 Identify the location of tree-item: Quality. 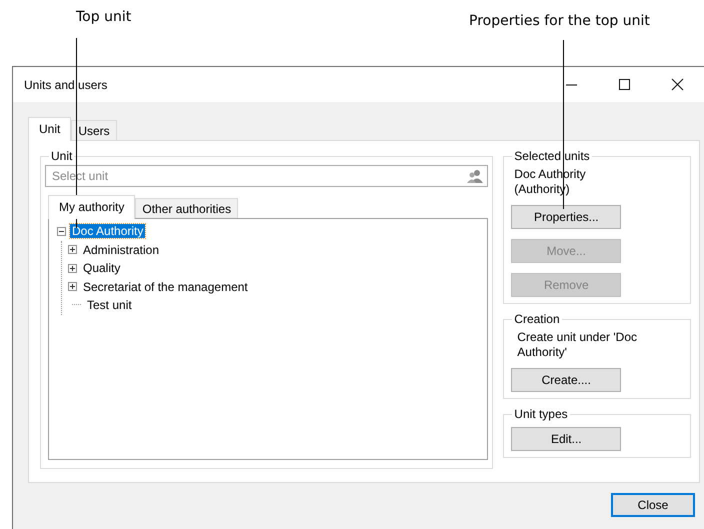
(101, 268).